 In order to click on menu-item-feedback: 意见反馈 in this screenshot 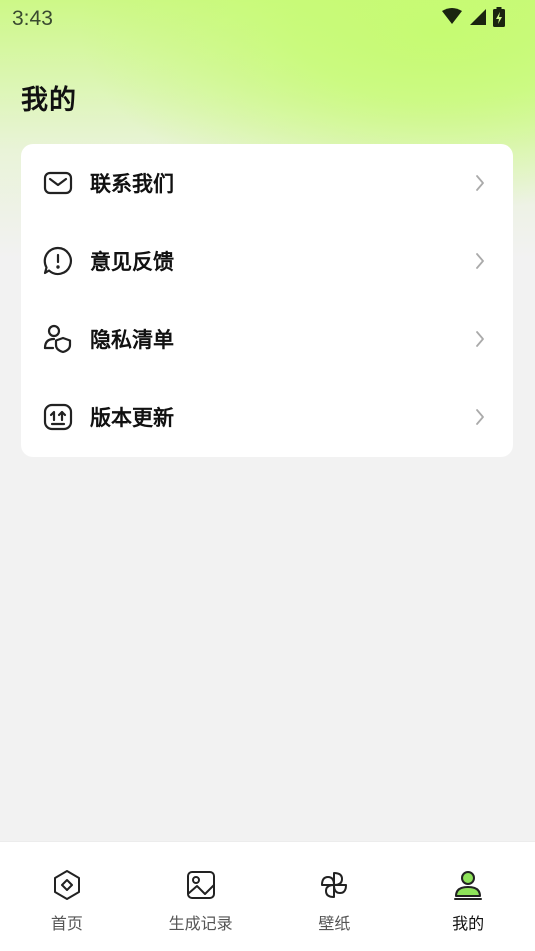, I will do `click(267, 261)`.